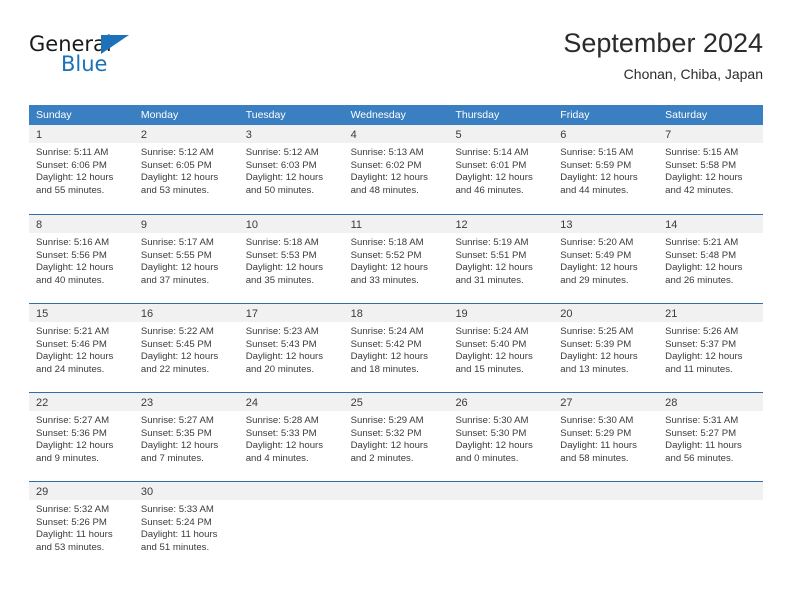 This screenshot has height=612, width=792. I want to click on day-number-band: 4, so click(396, 134).